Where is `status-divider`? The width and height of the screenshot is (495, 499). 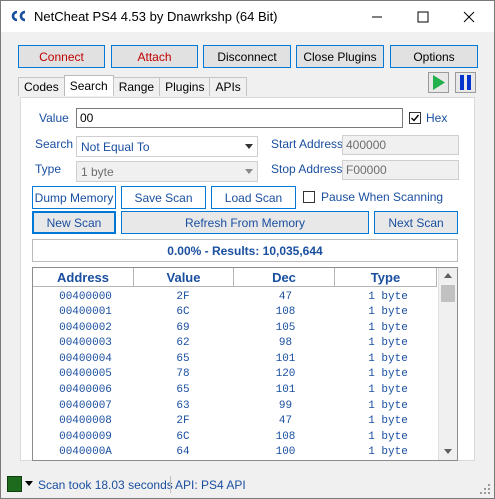
status-divider is located at coordinates (170, 484).